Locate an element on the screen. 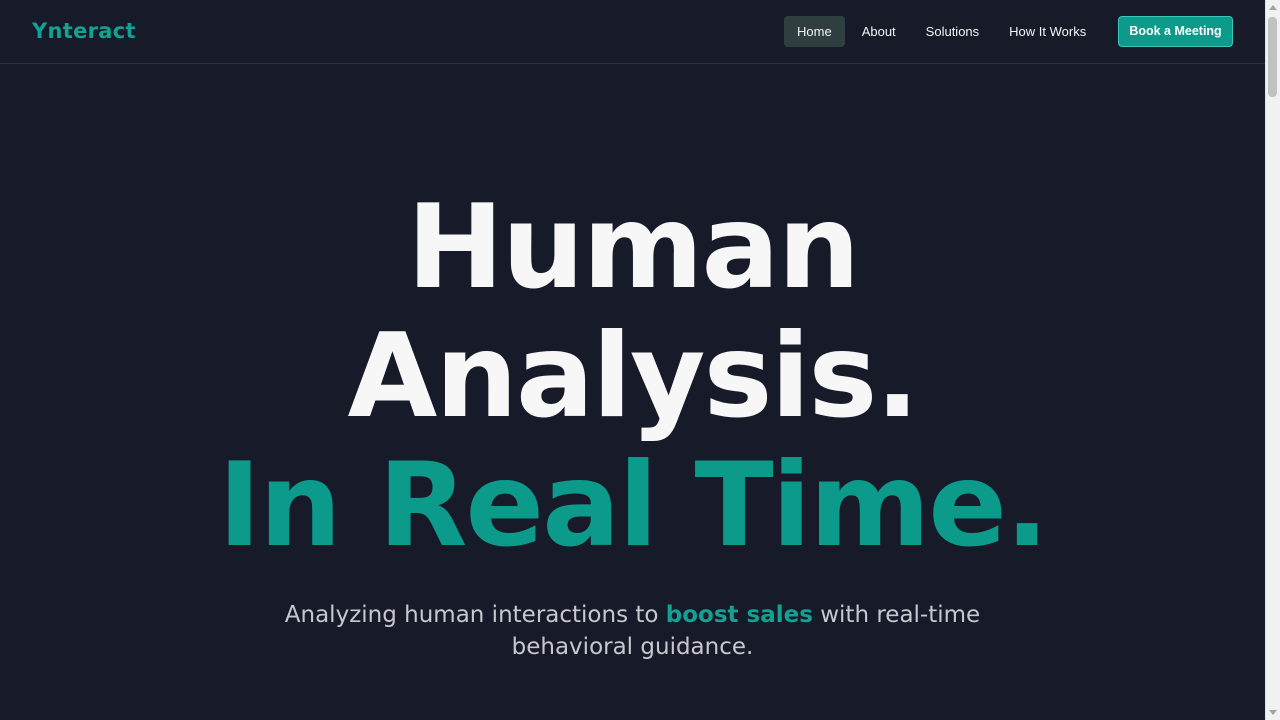 The width and height of the screenshot is (1280, 720). brand-logo: Ynteract is located at coordinates (84, 31).